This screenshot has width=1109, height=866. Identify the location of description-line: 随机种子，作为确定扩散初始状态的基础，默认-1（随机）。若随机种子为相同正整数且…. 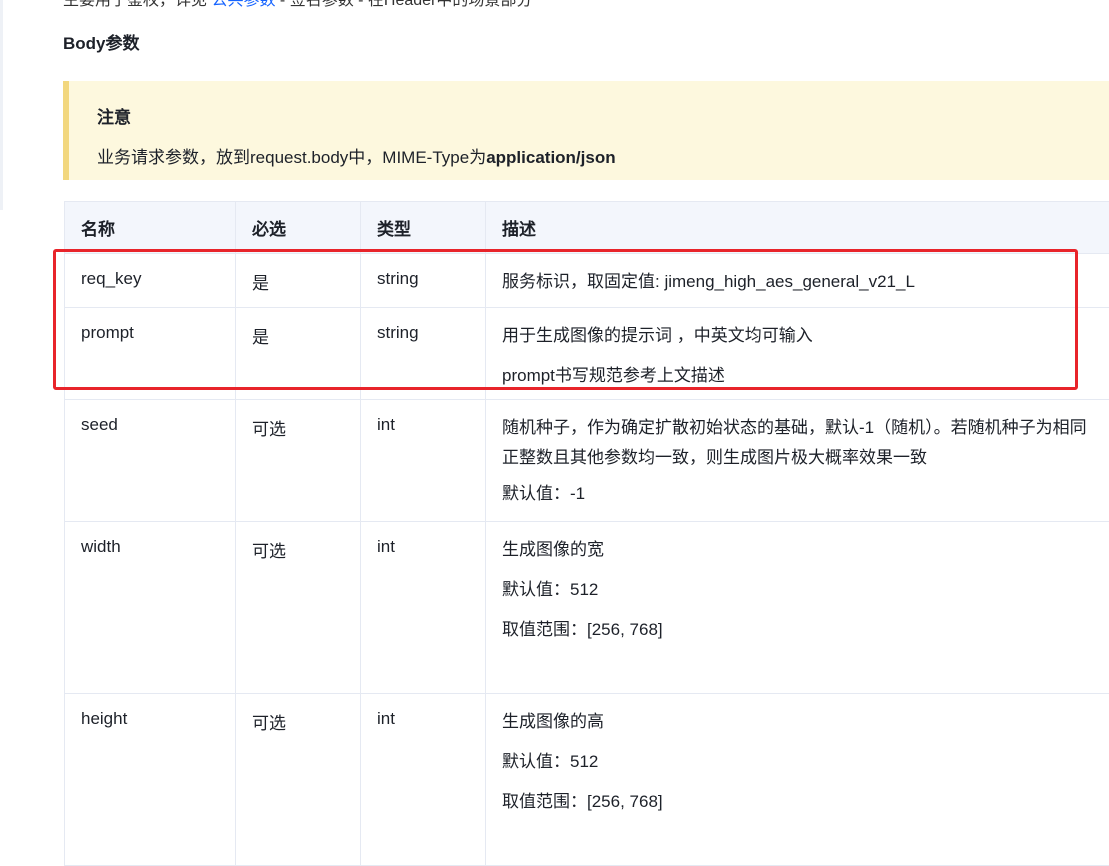
(798, 443).